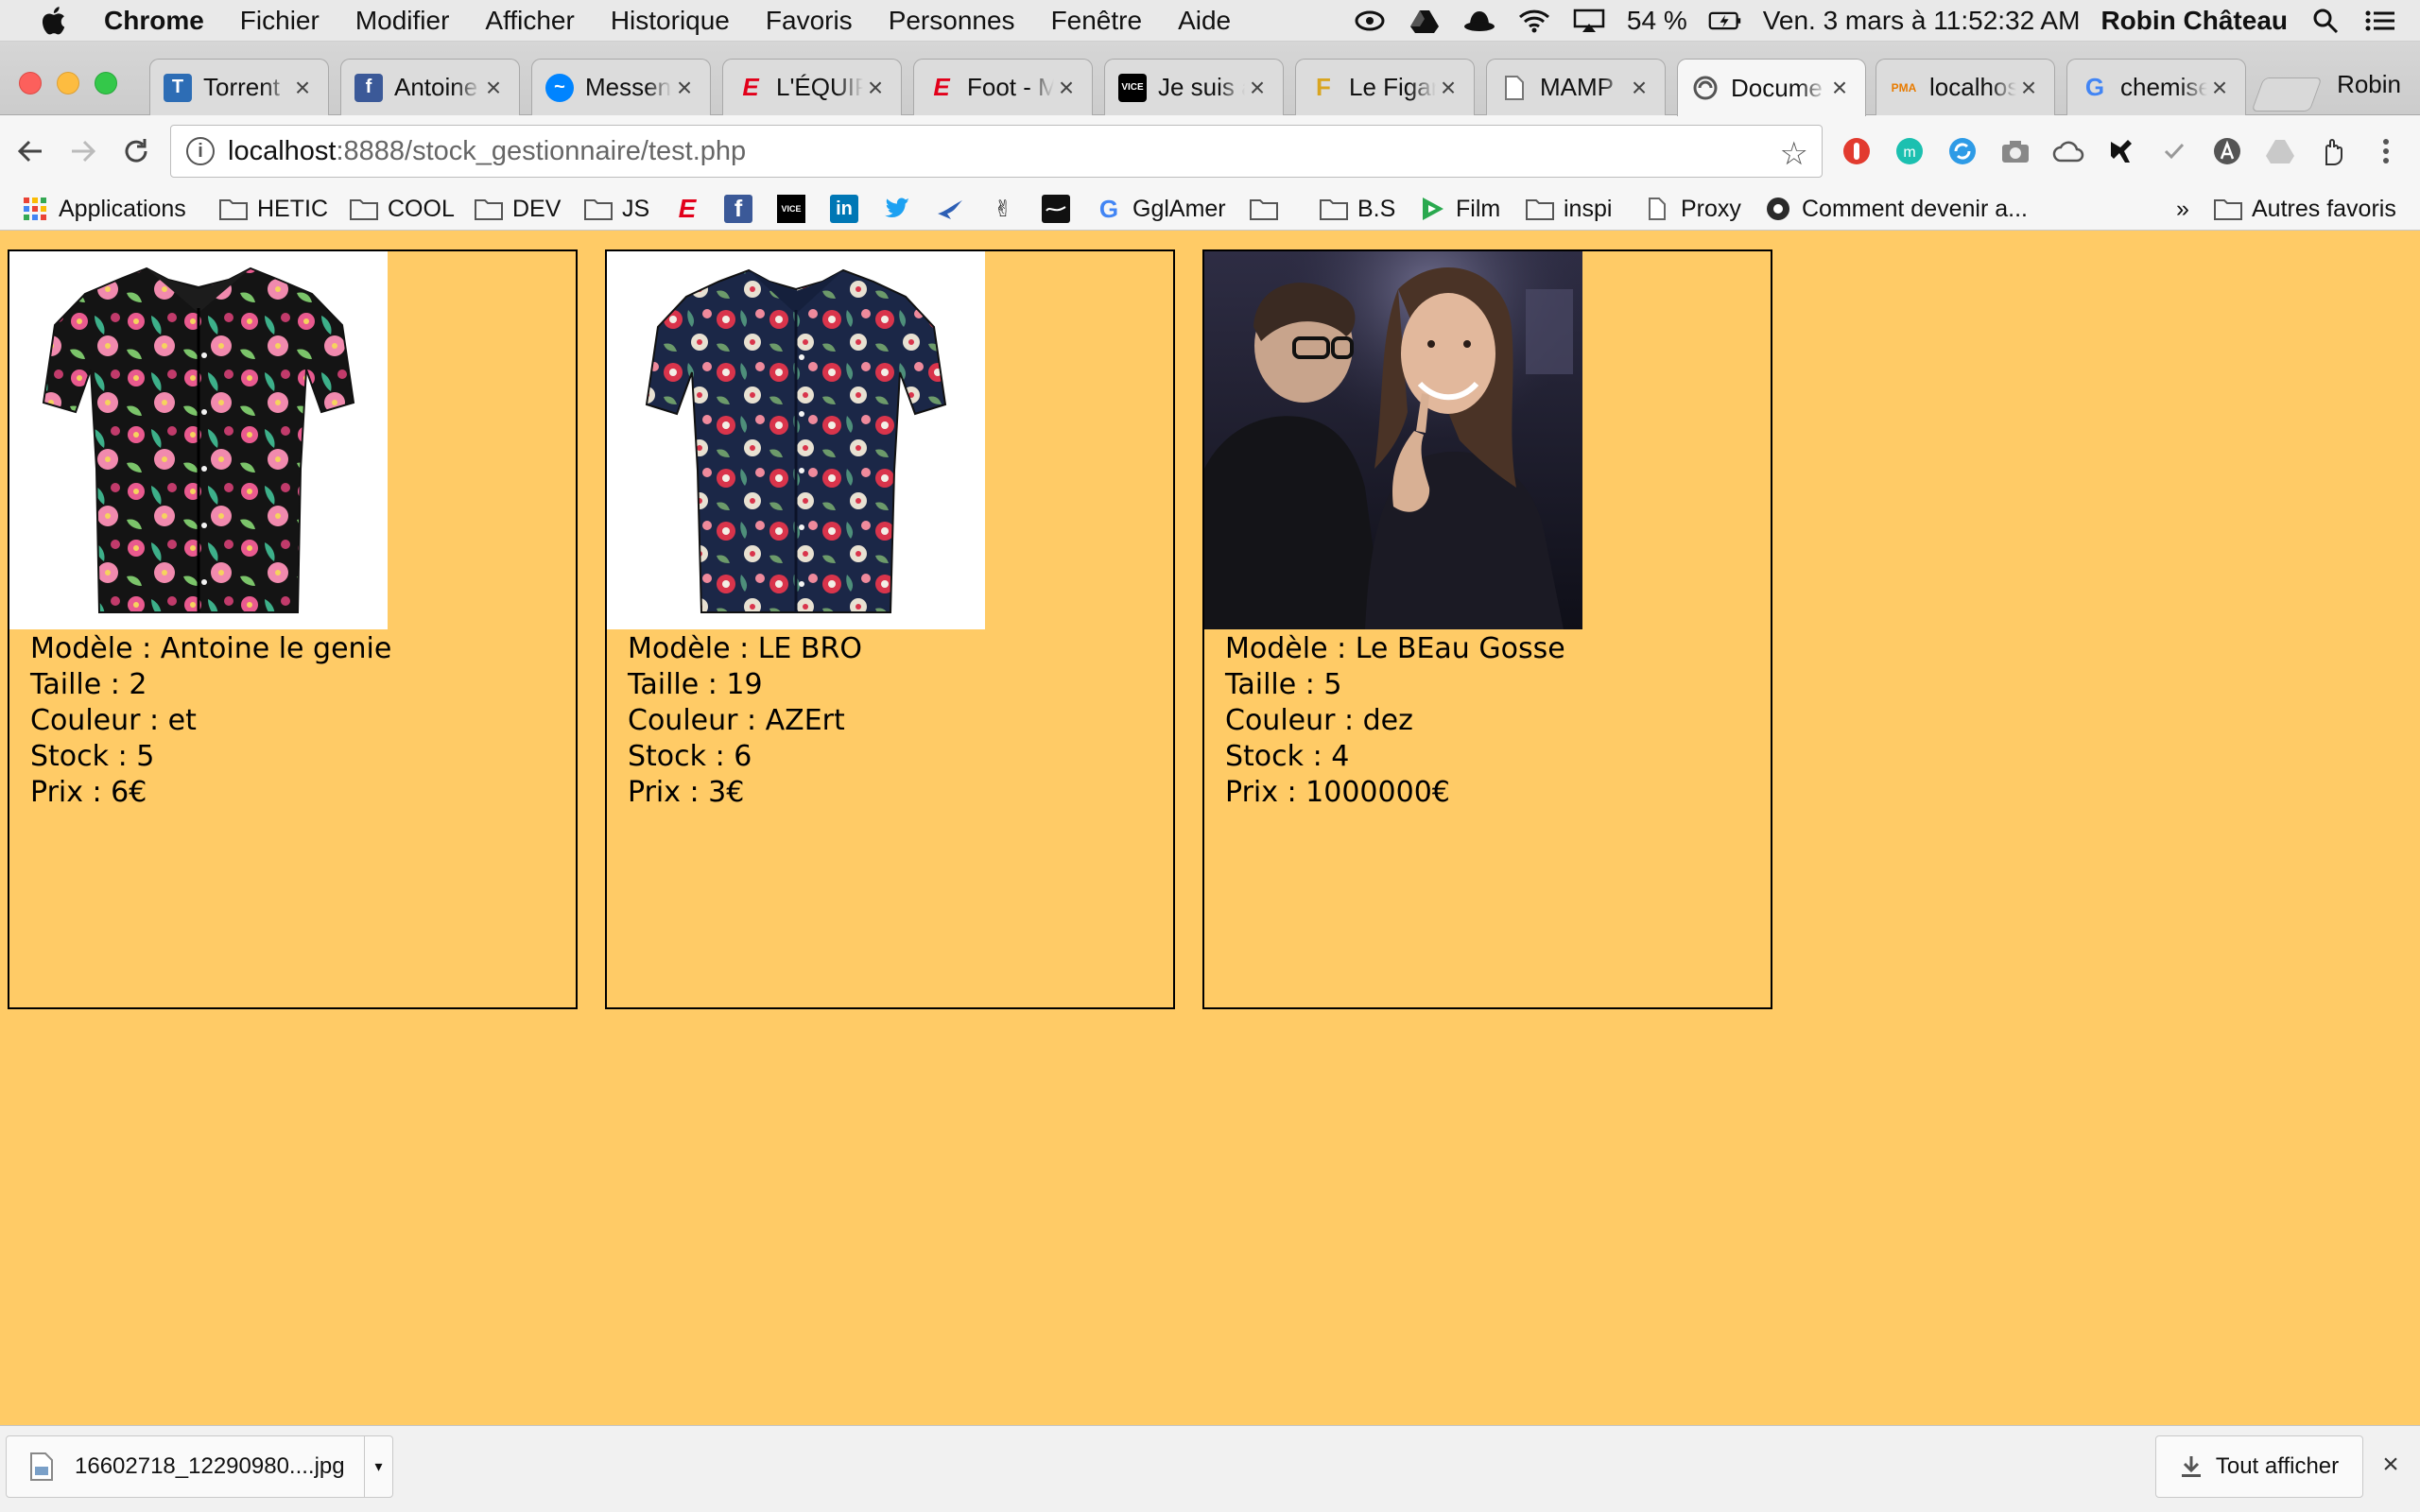  I want to click on battery-charging-icon, so click(1725, 21).